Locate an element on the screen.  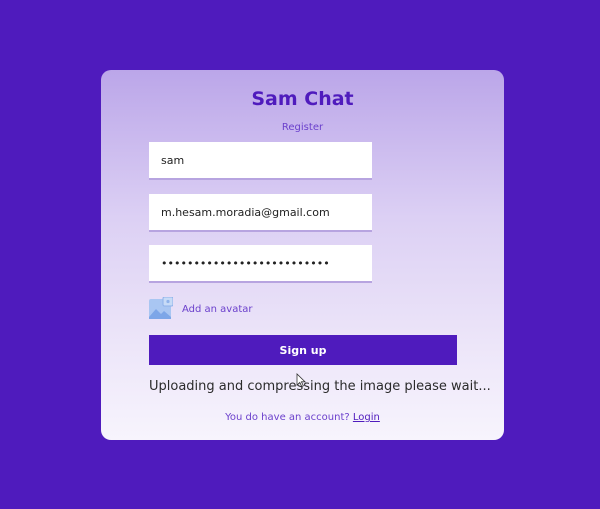
password-field is located at coordinates (260, 264).